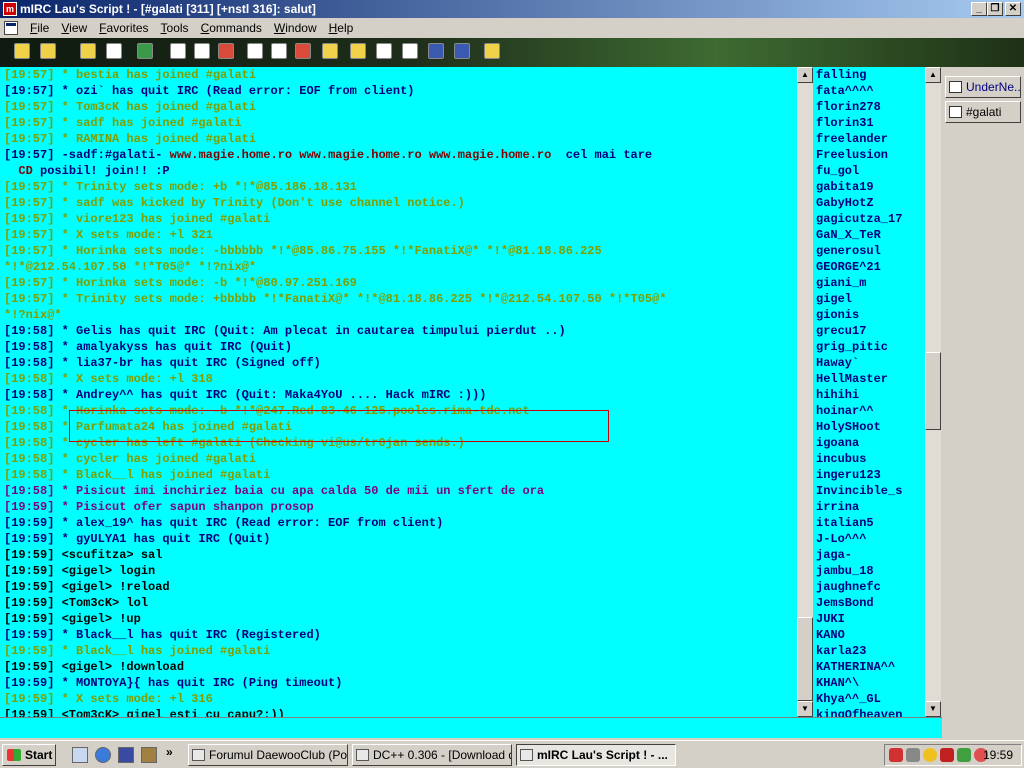 The image size is (1024, 768). What do you see at coordinates (145, 51) in the screenshot?
I see `channels-icon` at bounding box center [145, 51].